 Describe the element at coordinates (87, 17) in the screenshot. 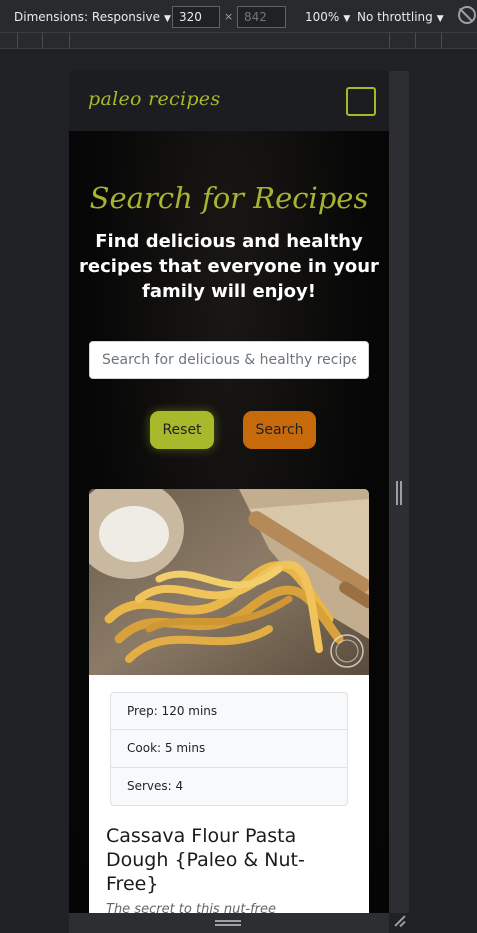

I see `dimensions-label: Dimensions: Responsive` at that location.